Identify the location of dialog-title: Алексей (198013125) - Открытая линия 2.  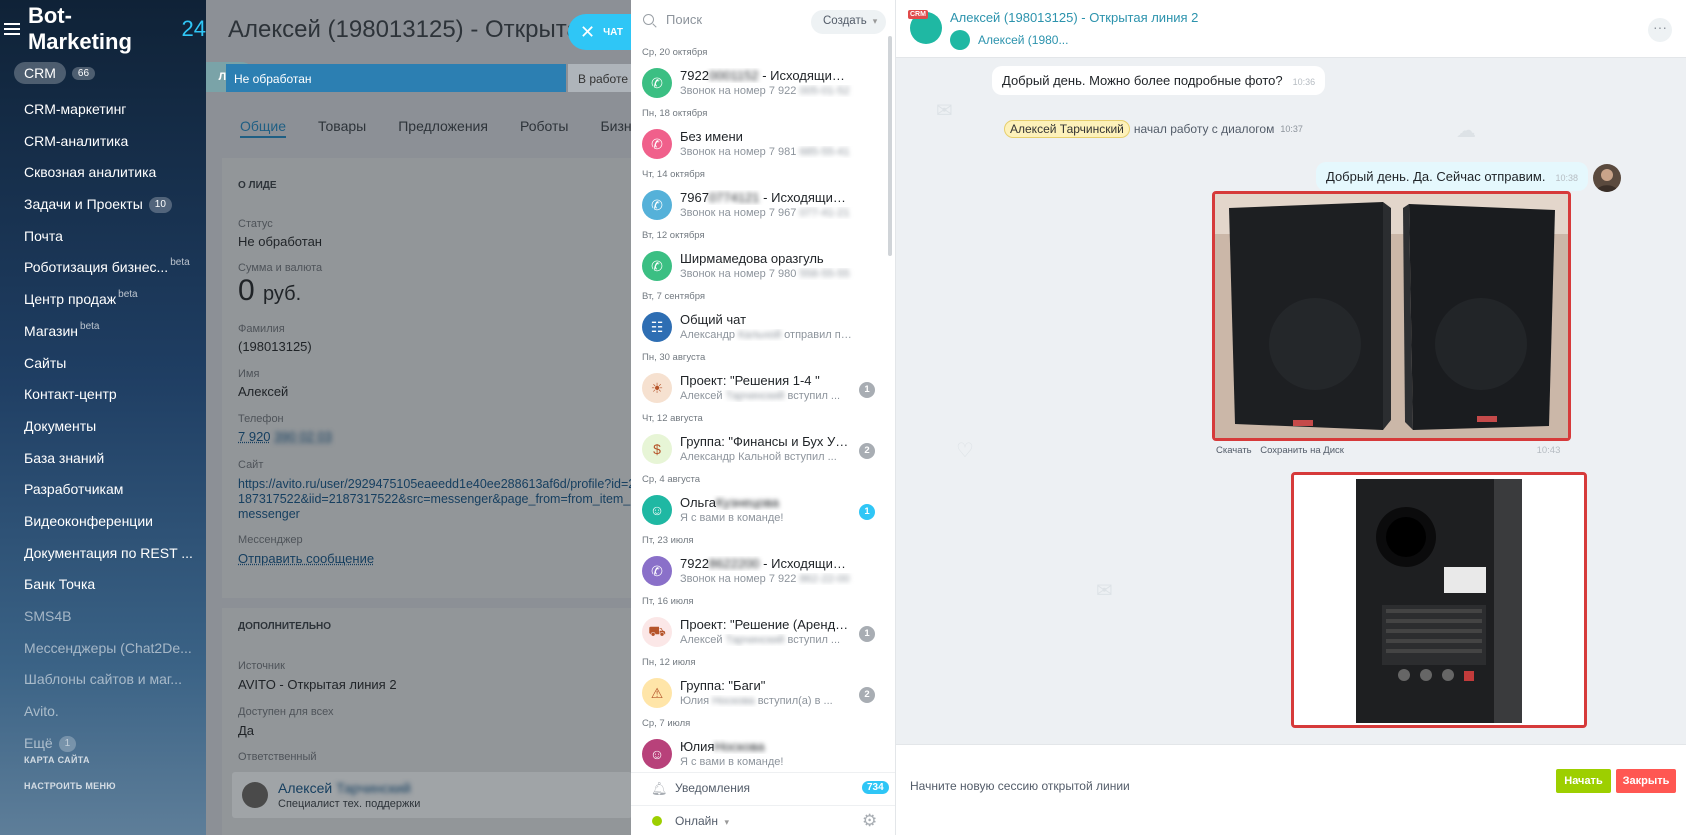
(1074, 17).